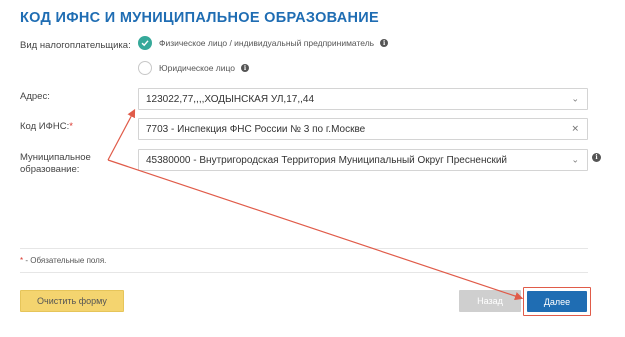 The height and width of the screenshot is (337, 625). Describe the element at coordinates (145, 68) in the screenshot. I see `radio-unchecked-icon` at that location.